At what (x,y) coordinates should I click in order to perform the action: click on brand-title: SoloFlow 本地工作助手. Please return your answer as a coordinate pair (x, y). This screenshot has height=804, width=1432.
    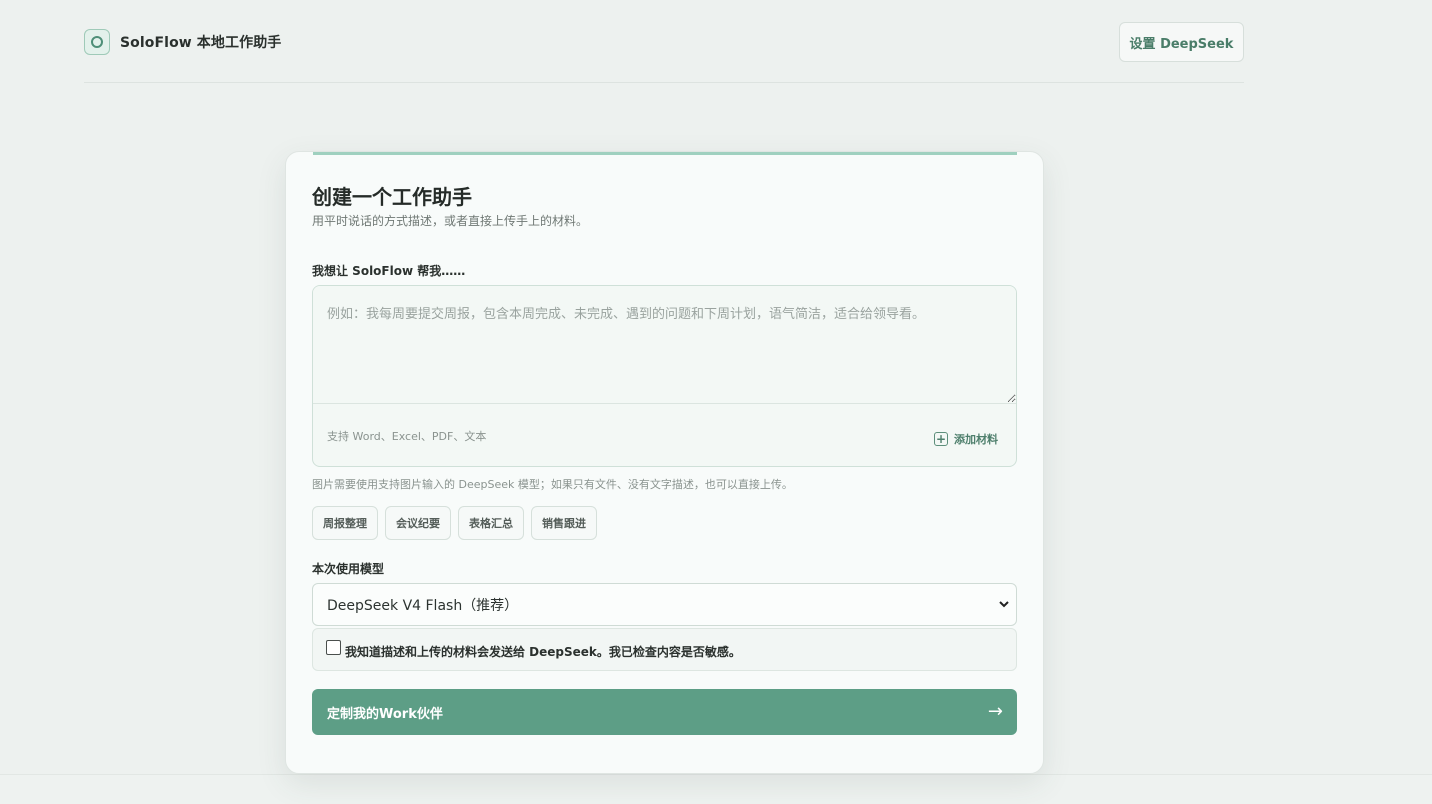
    Looking at the image, I should click on (201, 43).